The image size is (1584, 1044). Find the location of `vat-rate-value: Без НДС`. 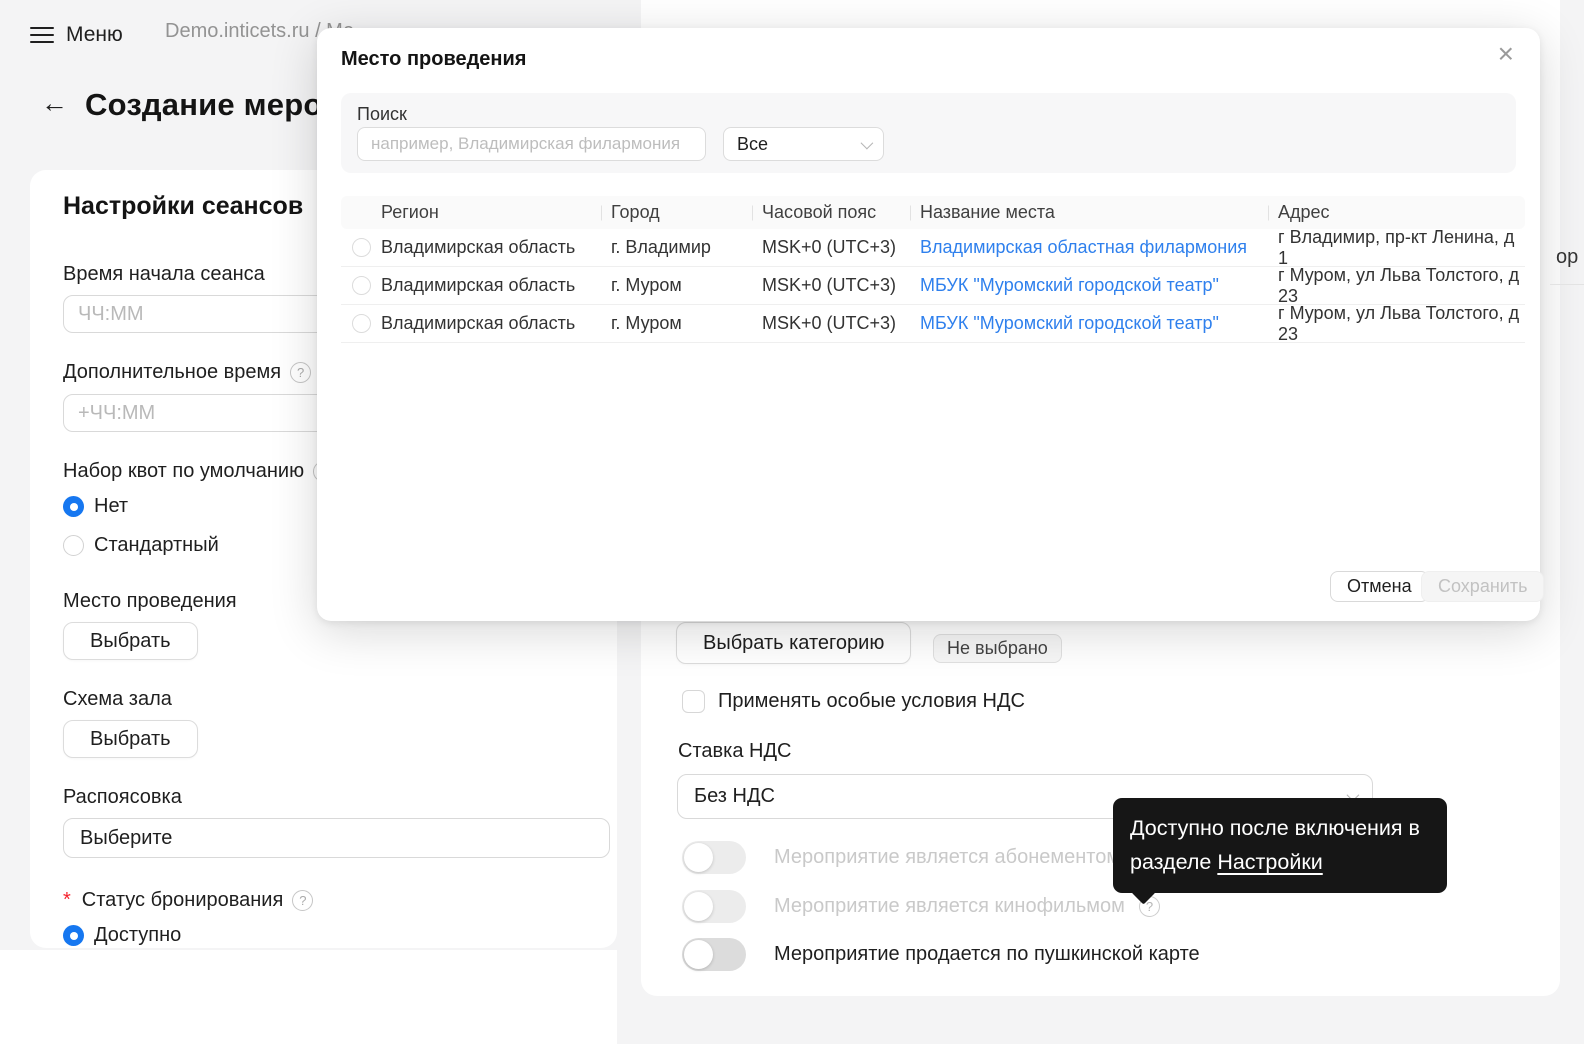

vat-rate-value: Без НДС is located at coordinates (734, 796).